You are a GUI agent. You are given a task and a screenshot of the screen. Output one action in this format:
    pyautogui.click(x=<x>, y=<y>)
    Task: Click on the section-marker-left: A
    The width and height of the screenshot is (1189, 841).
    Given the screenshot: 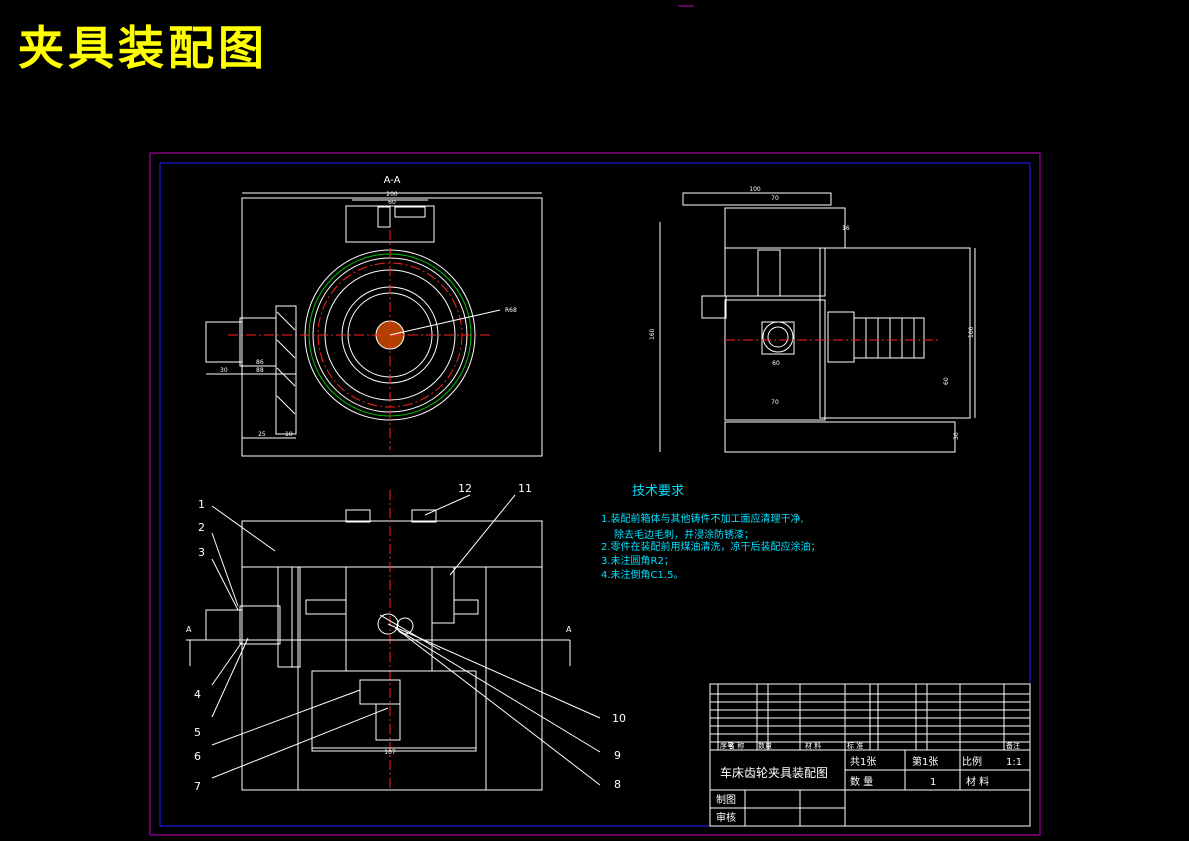 What is the action you would take?
    pyautogui.click(x=189, y=629)
    